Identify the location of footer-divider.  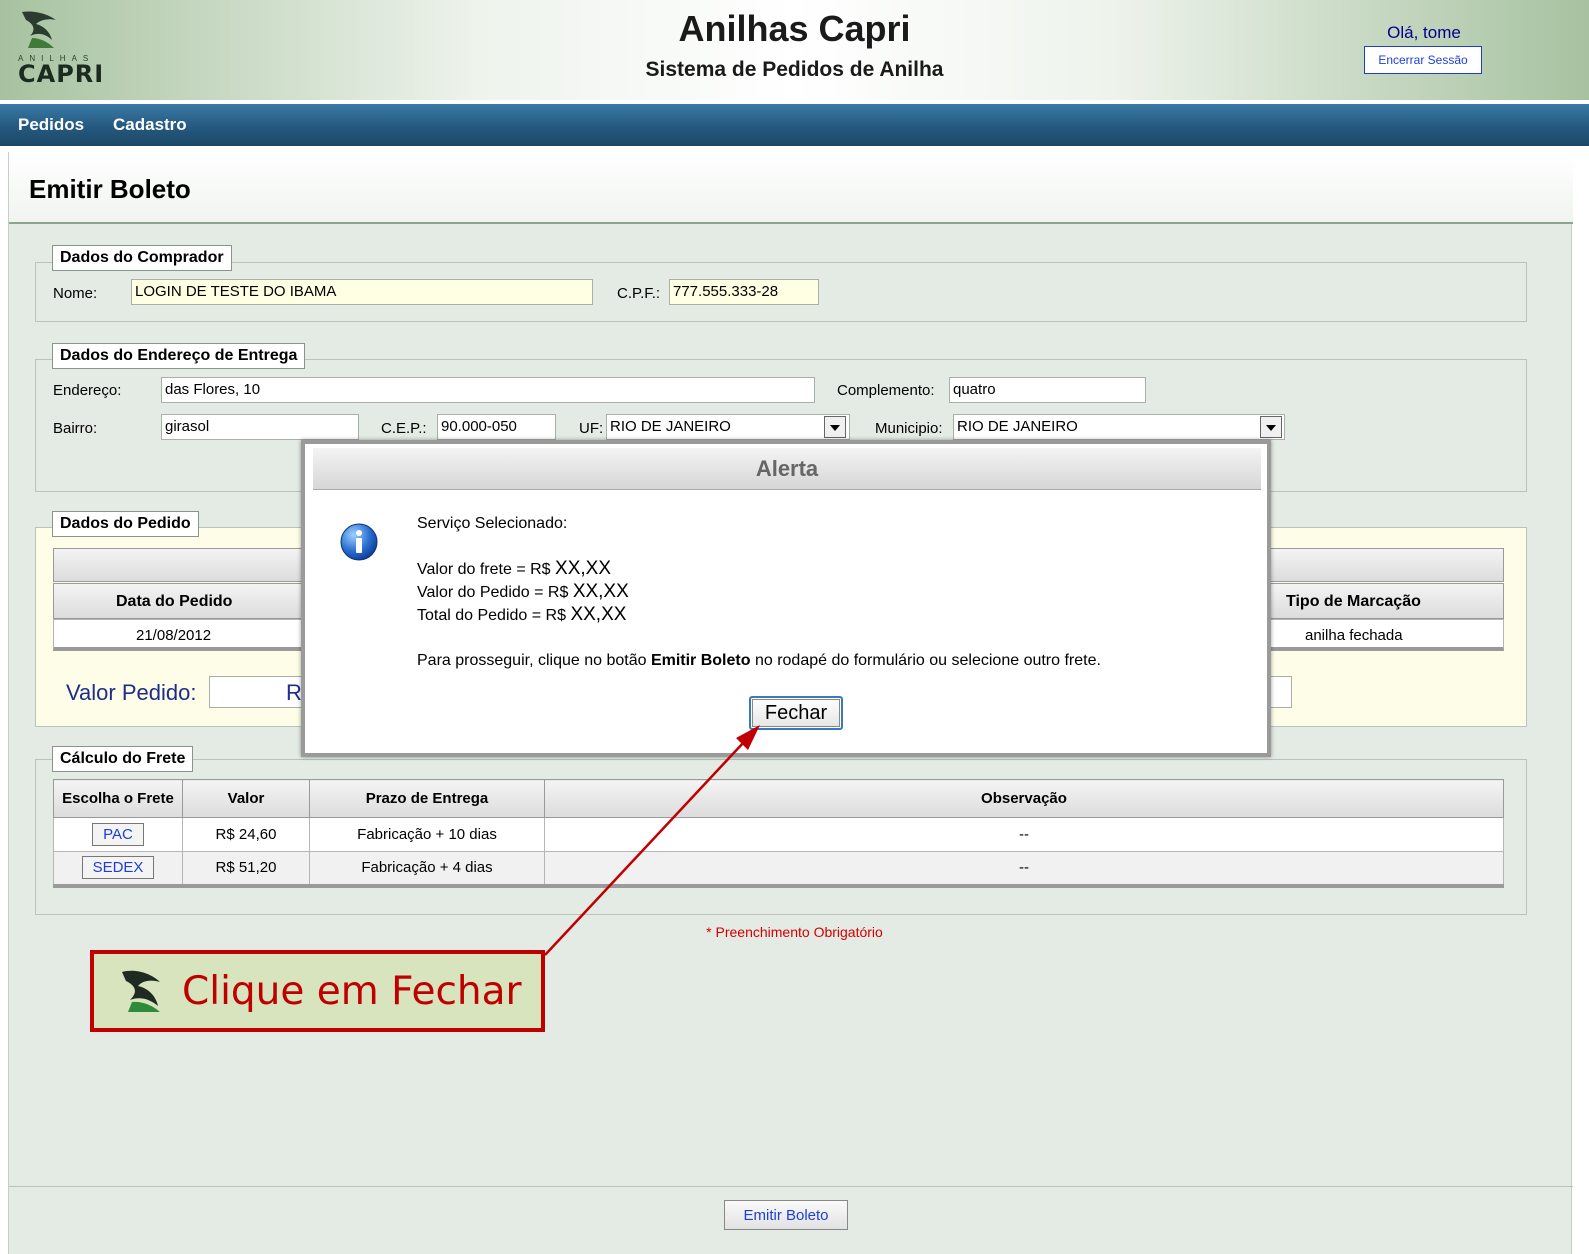
(791, 1186).